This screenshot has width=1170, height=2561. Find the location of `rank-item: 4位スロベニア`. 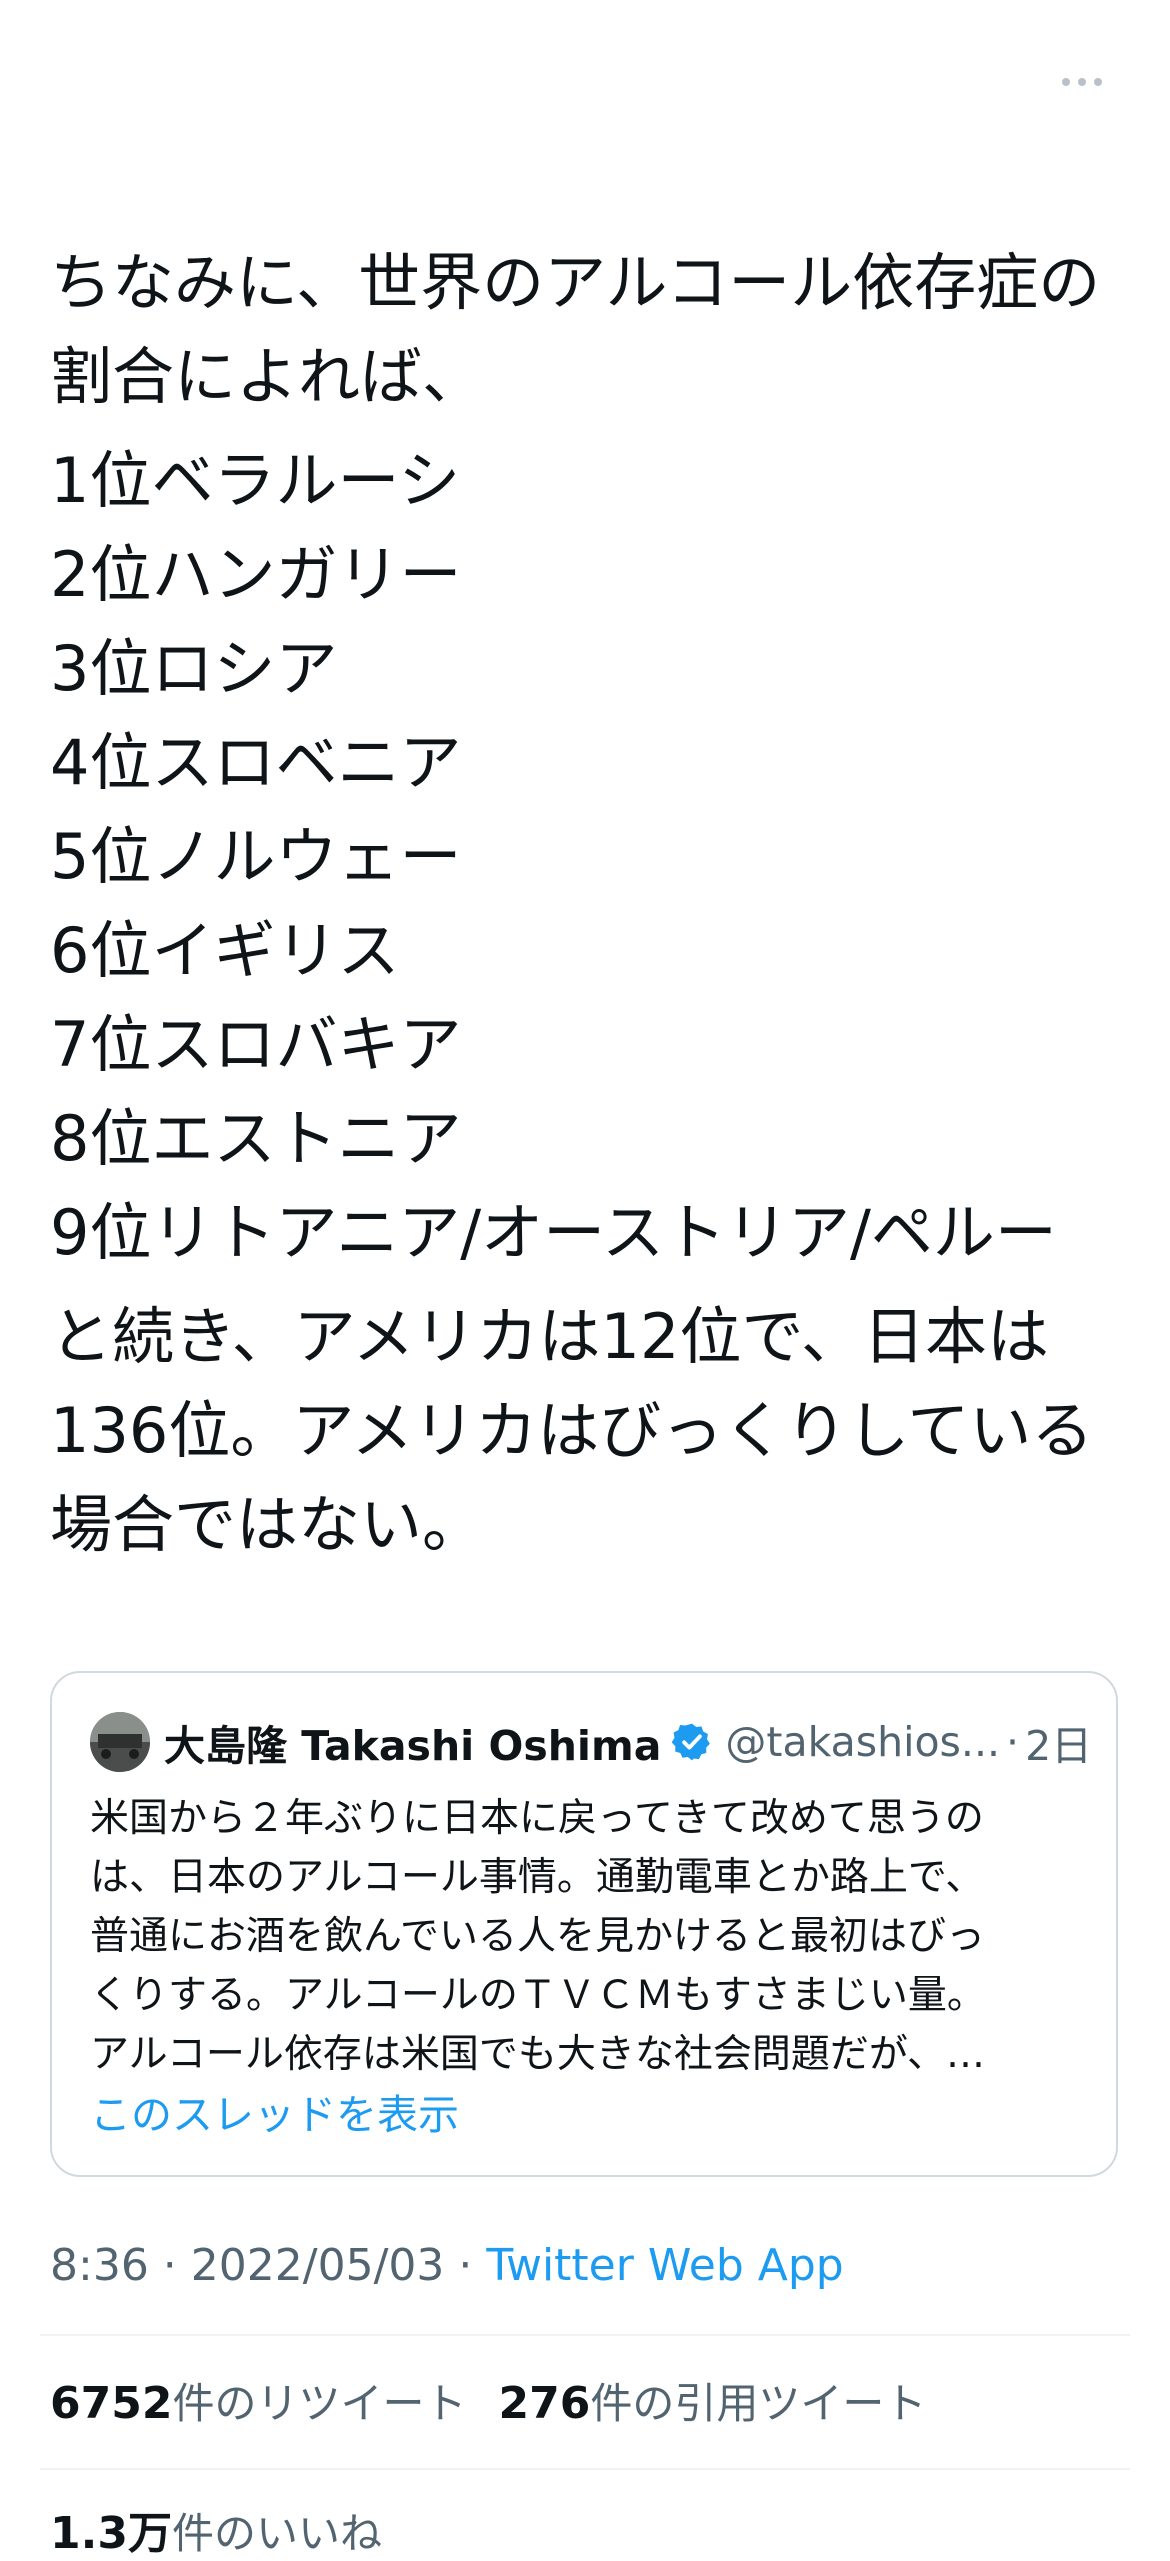

rank-item: 4位スロベニア is located at coordinates (256, 762).